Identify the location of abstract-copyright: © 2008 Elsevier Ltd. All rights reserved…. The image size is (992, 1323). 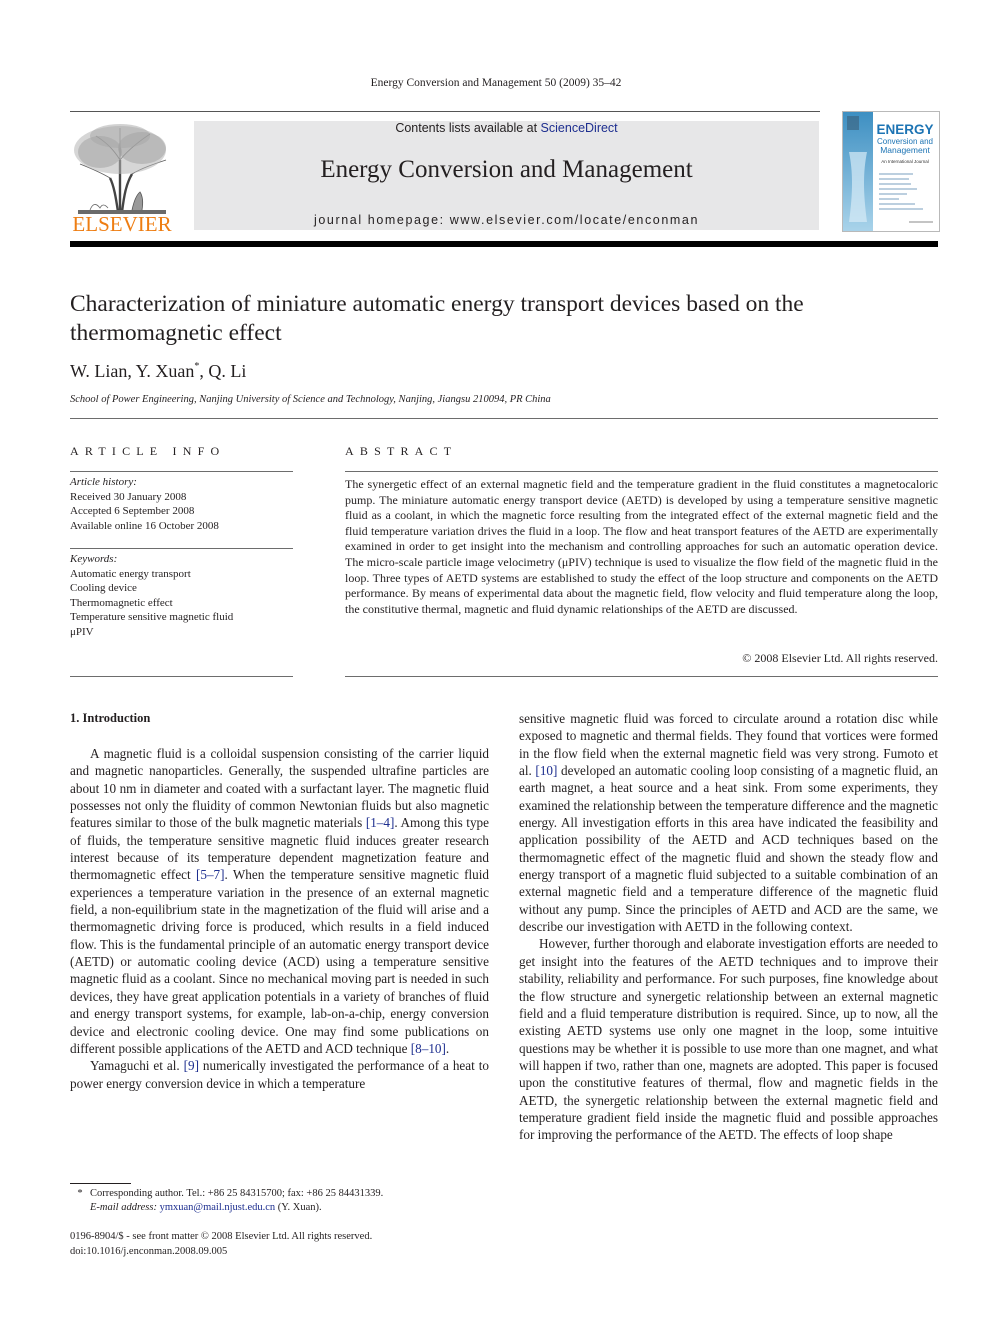
(840, 658).